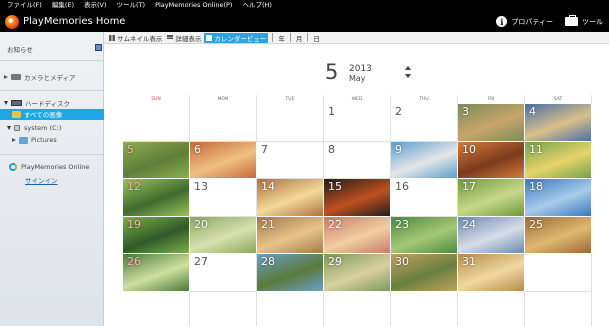 This screenshot has width=609, height=326. What do you see at coordinates (17, 128) in the screenshot?
I see `drive-icon` at bounding box center [17, 128].